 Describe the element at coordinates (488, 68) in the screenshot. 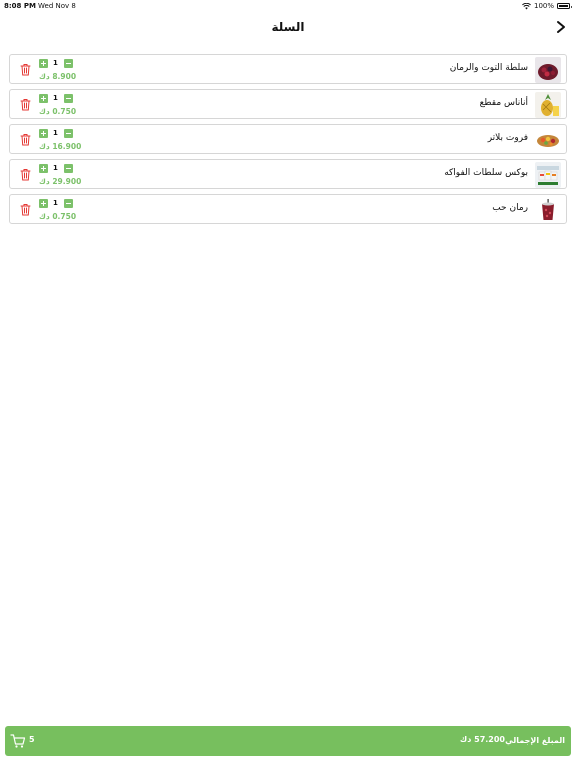

I see `product-name: سلطة التوت والرمان` at that location.